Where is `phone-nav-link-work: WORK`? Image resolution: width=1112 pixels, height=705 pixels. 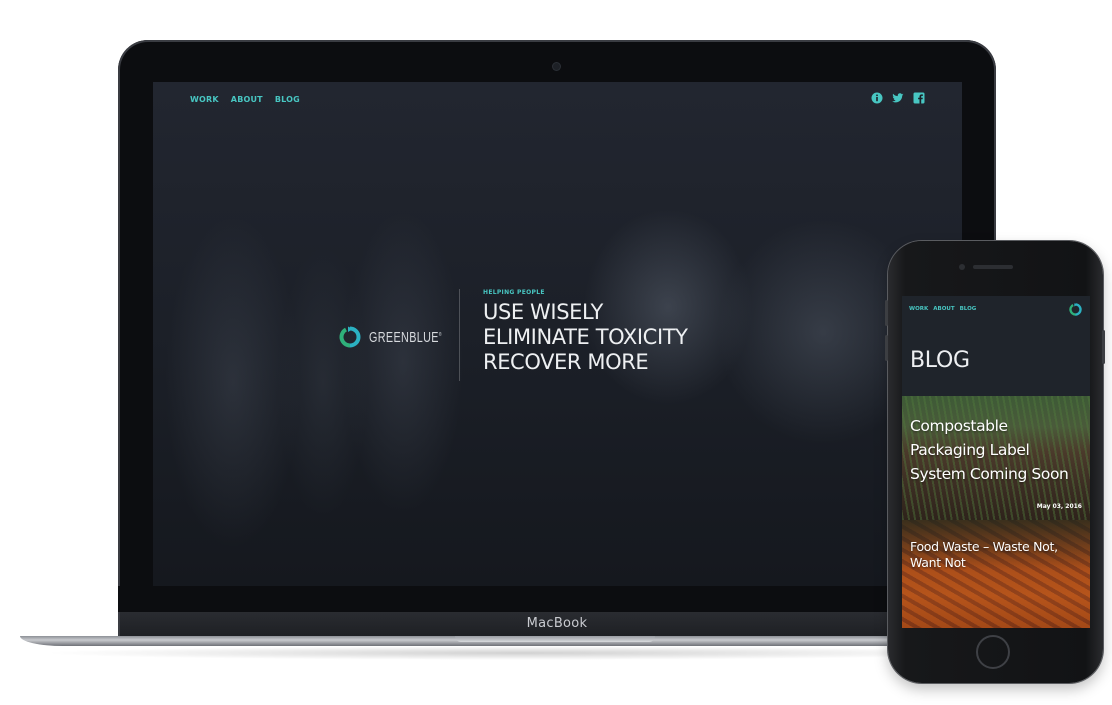 phone-nav-link-work: WORK is located at coordinates (918, 309).